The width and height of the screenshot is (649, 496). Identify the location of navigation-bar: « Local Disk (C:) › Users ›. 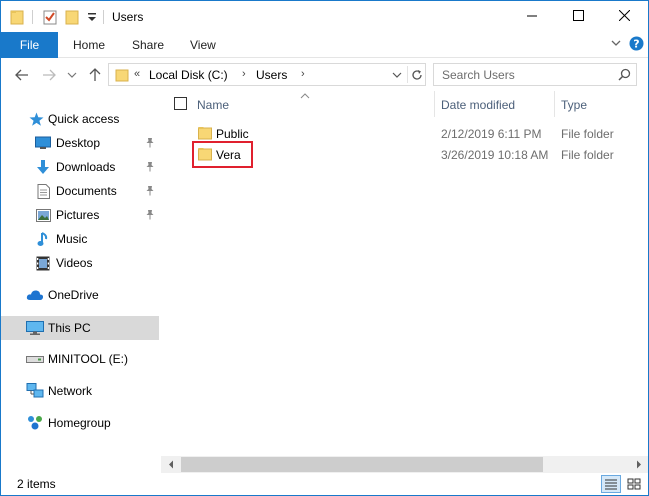
(324, 74).